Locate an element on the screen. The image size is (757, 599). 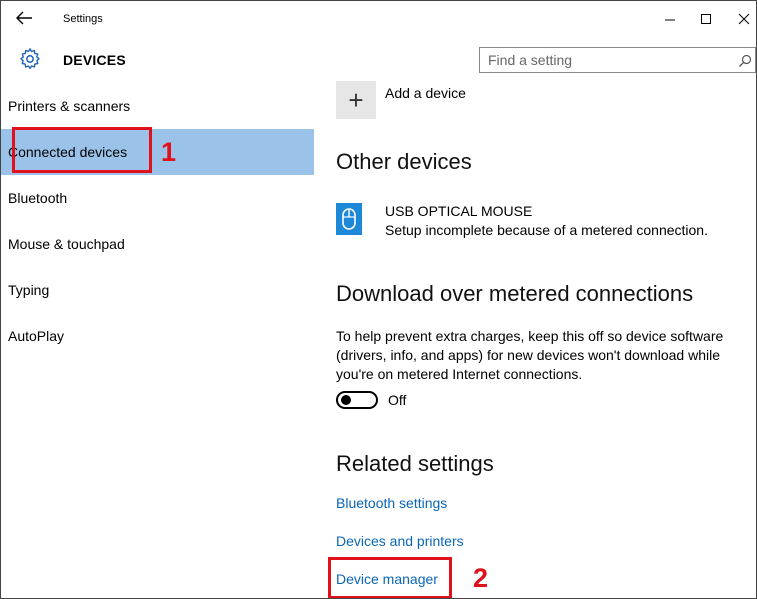
sidebar-item-autoplay: AutoPlay is located at coordinates (157, 336).